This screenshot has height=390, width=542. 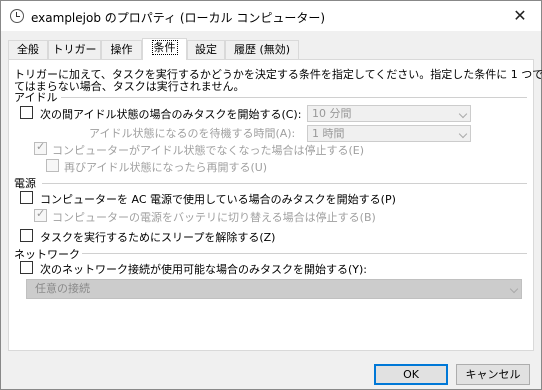 What do you see at coordinates (158, 237) in the screenshot?
I see `wake-to-run-label: タスクを実行するためにスリープを解除する(Z)` at bounding box center [158, 237].